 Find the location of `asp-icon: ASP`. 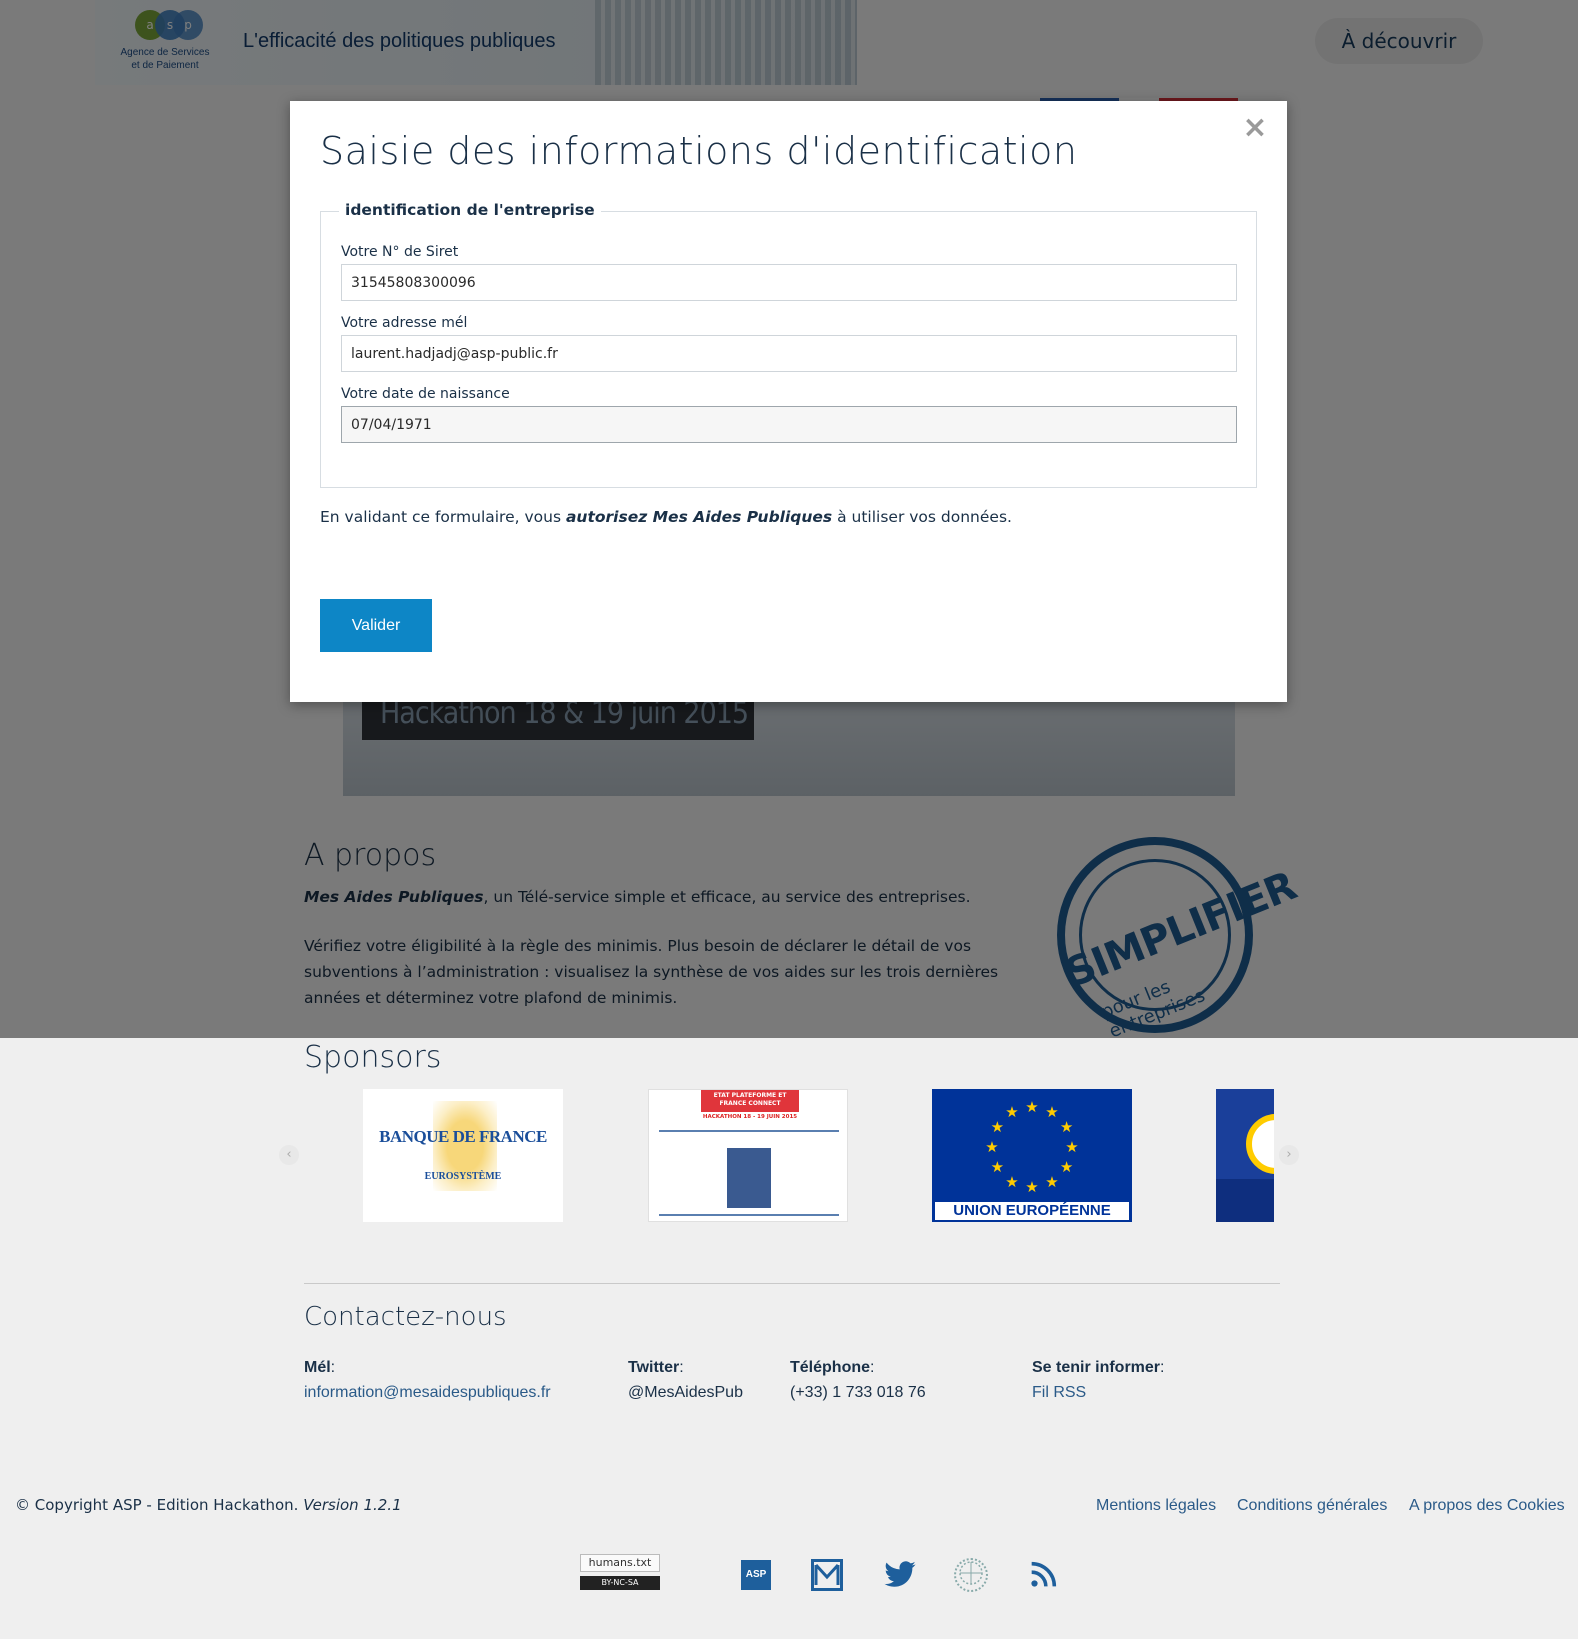

asp-icon: ASP is located at coordinates (756, 1575).